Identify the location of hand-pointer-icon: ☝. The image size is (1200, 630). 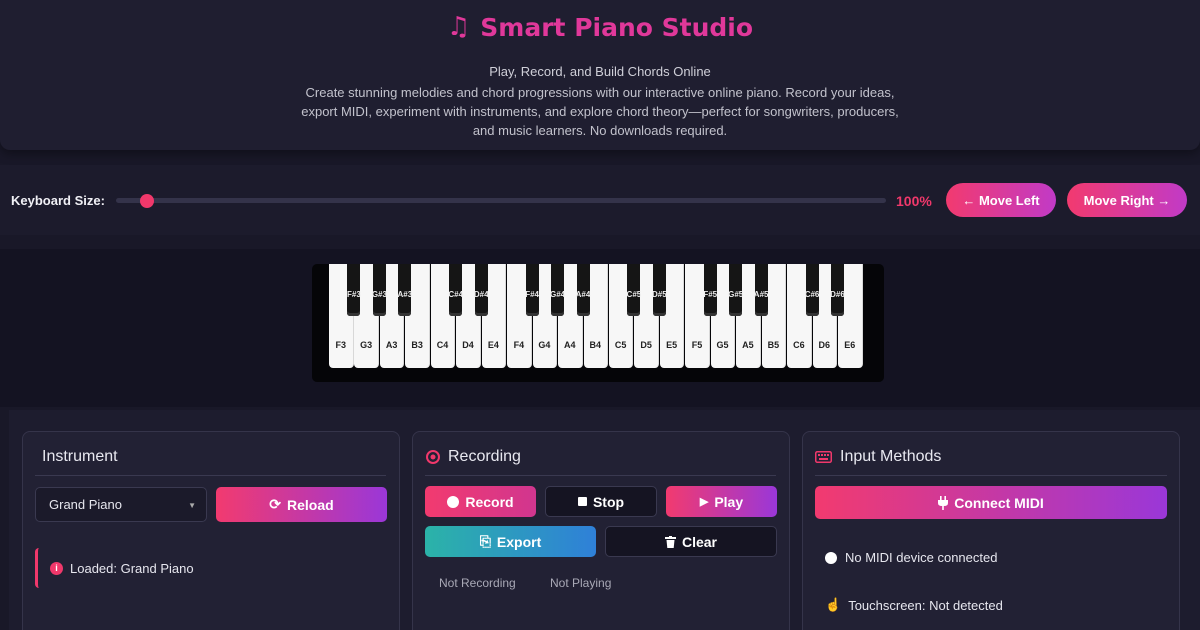
(833, 604).